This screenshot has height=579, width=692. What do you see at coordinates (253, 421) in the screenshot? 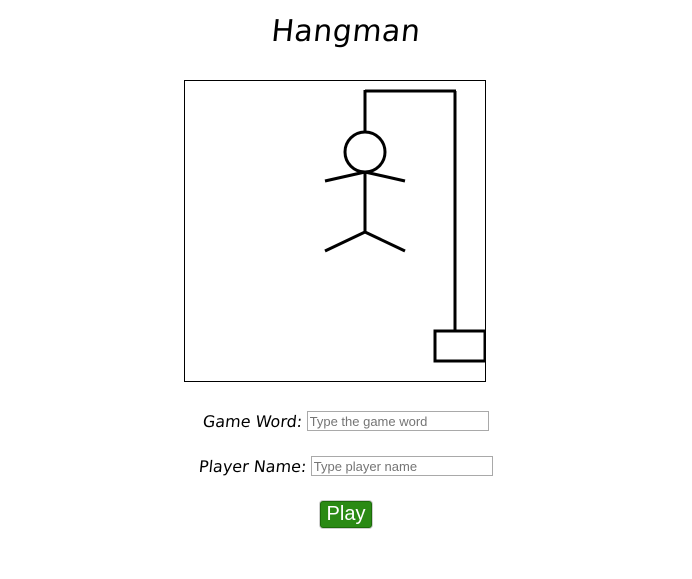
I see `game-word-label: Game Word:` at bounding box center [253, 421].